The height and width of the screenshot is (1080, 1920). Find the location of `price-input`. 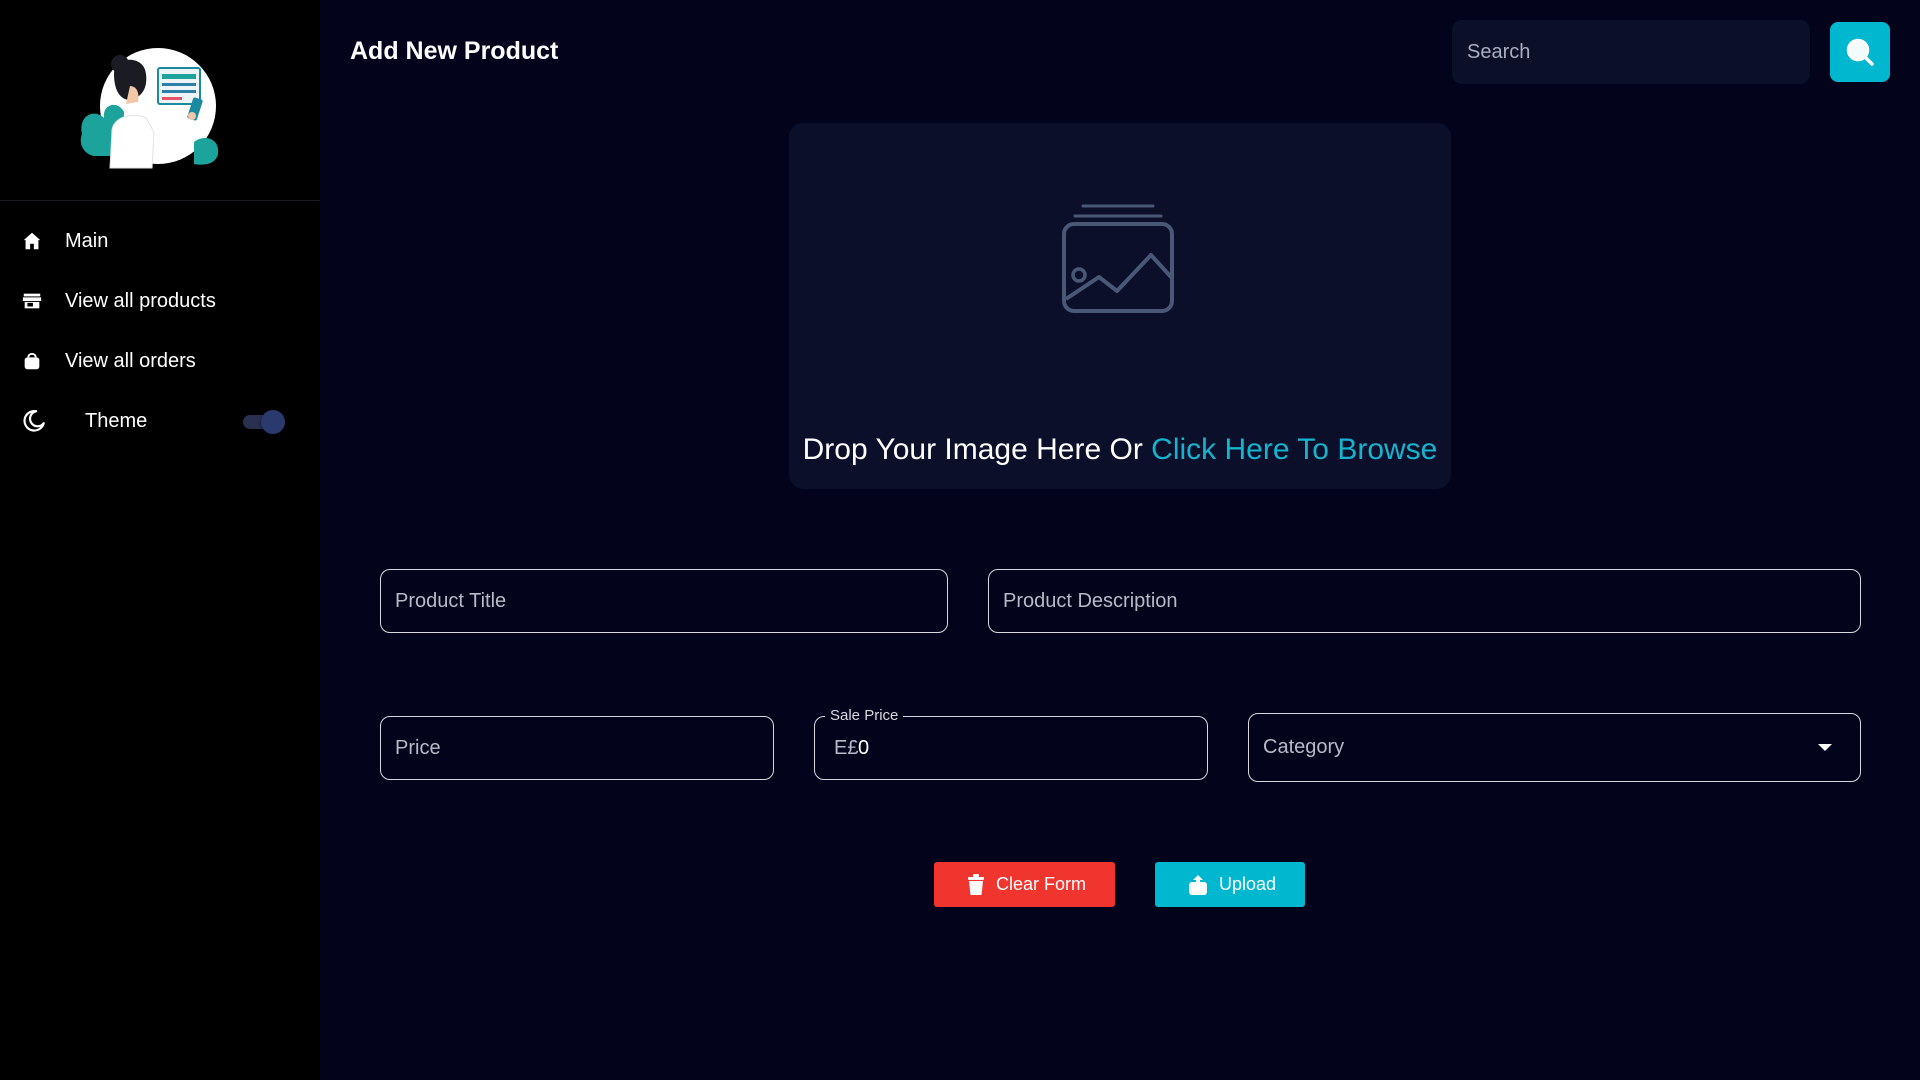

price-input is located at coordinates (577, 748).